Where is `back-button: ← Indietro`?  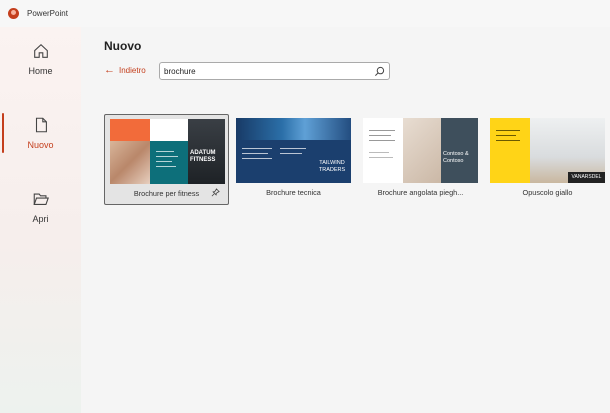
back-button: ← Indietro is located at coordinates (125, 70).